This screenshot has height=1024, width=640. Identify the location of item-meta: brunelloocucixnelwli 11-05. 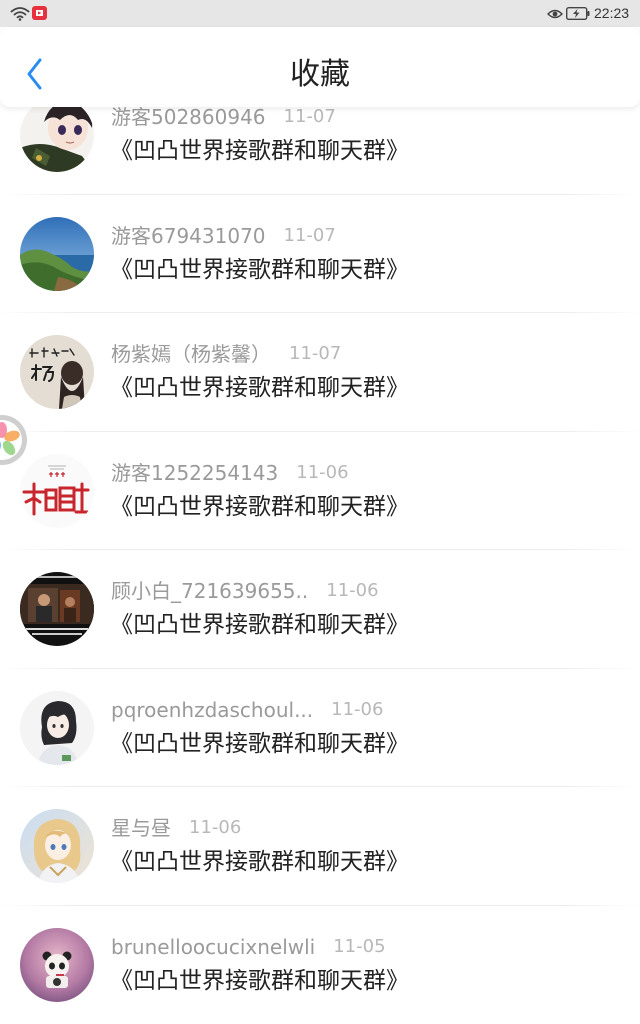
(248, 947).